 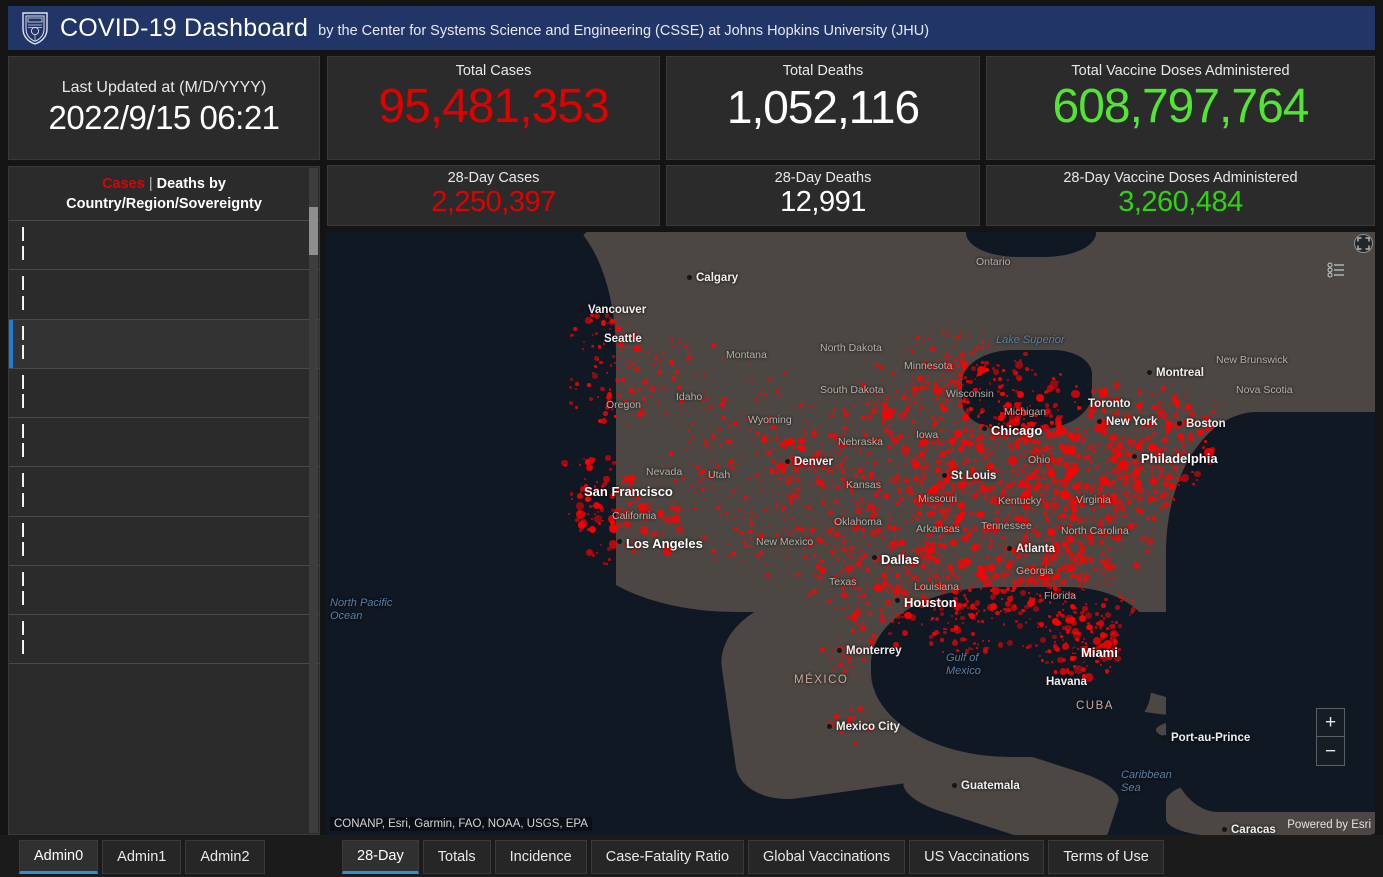 What do you see at coordinates (667, 857) in the screenshot?
I see `tab-case-fatality-ratio: Case-Fatality Ratio` at bounding box center [667, 857].